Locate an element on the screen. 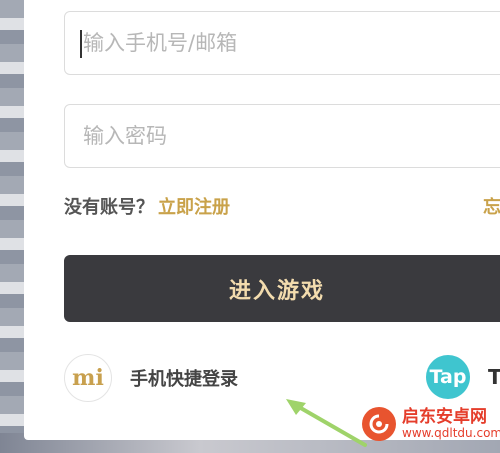 This screenshot has height=453, width=500. background-left-decor is located at coordinates (12, 226).